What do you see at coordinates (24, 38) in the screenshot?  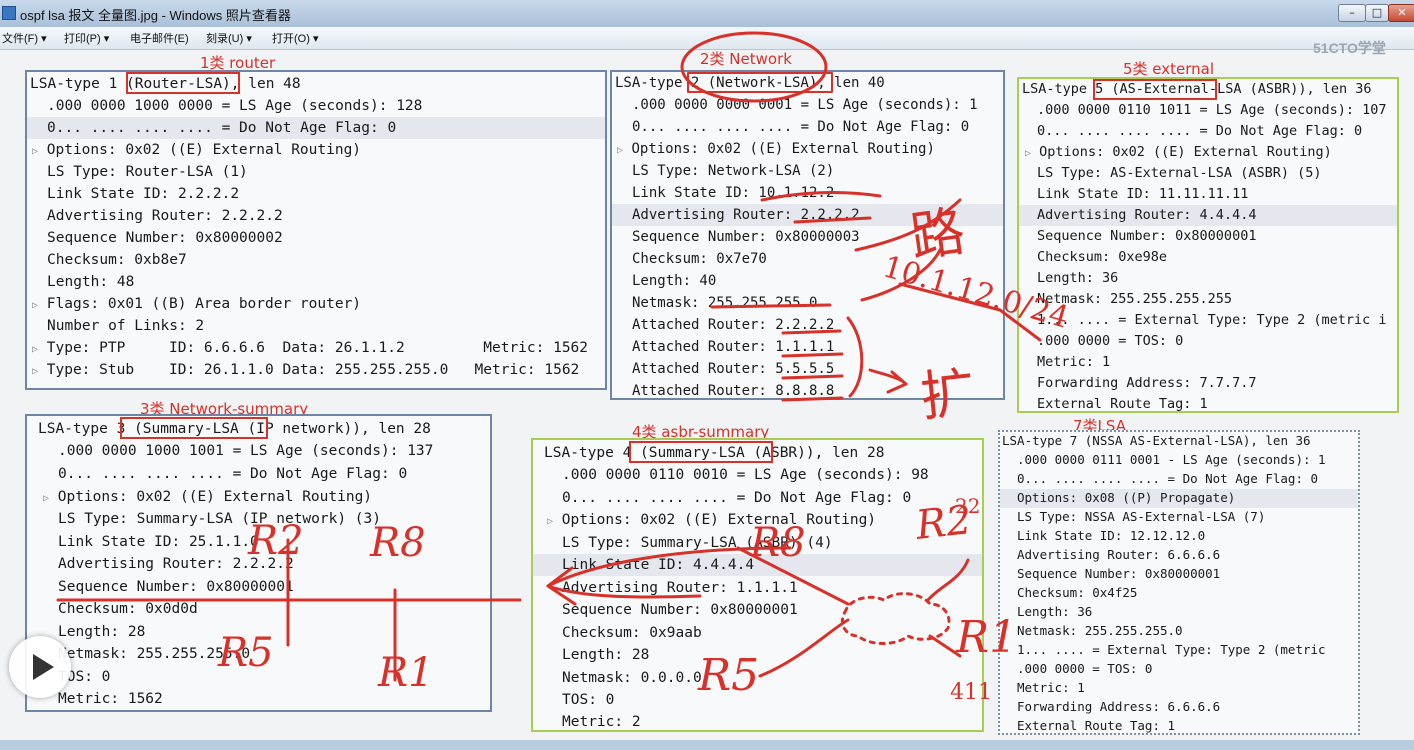 I see `menu-file: 文件(F) ▾` at bounding box center [24, 38].